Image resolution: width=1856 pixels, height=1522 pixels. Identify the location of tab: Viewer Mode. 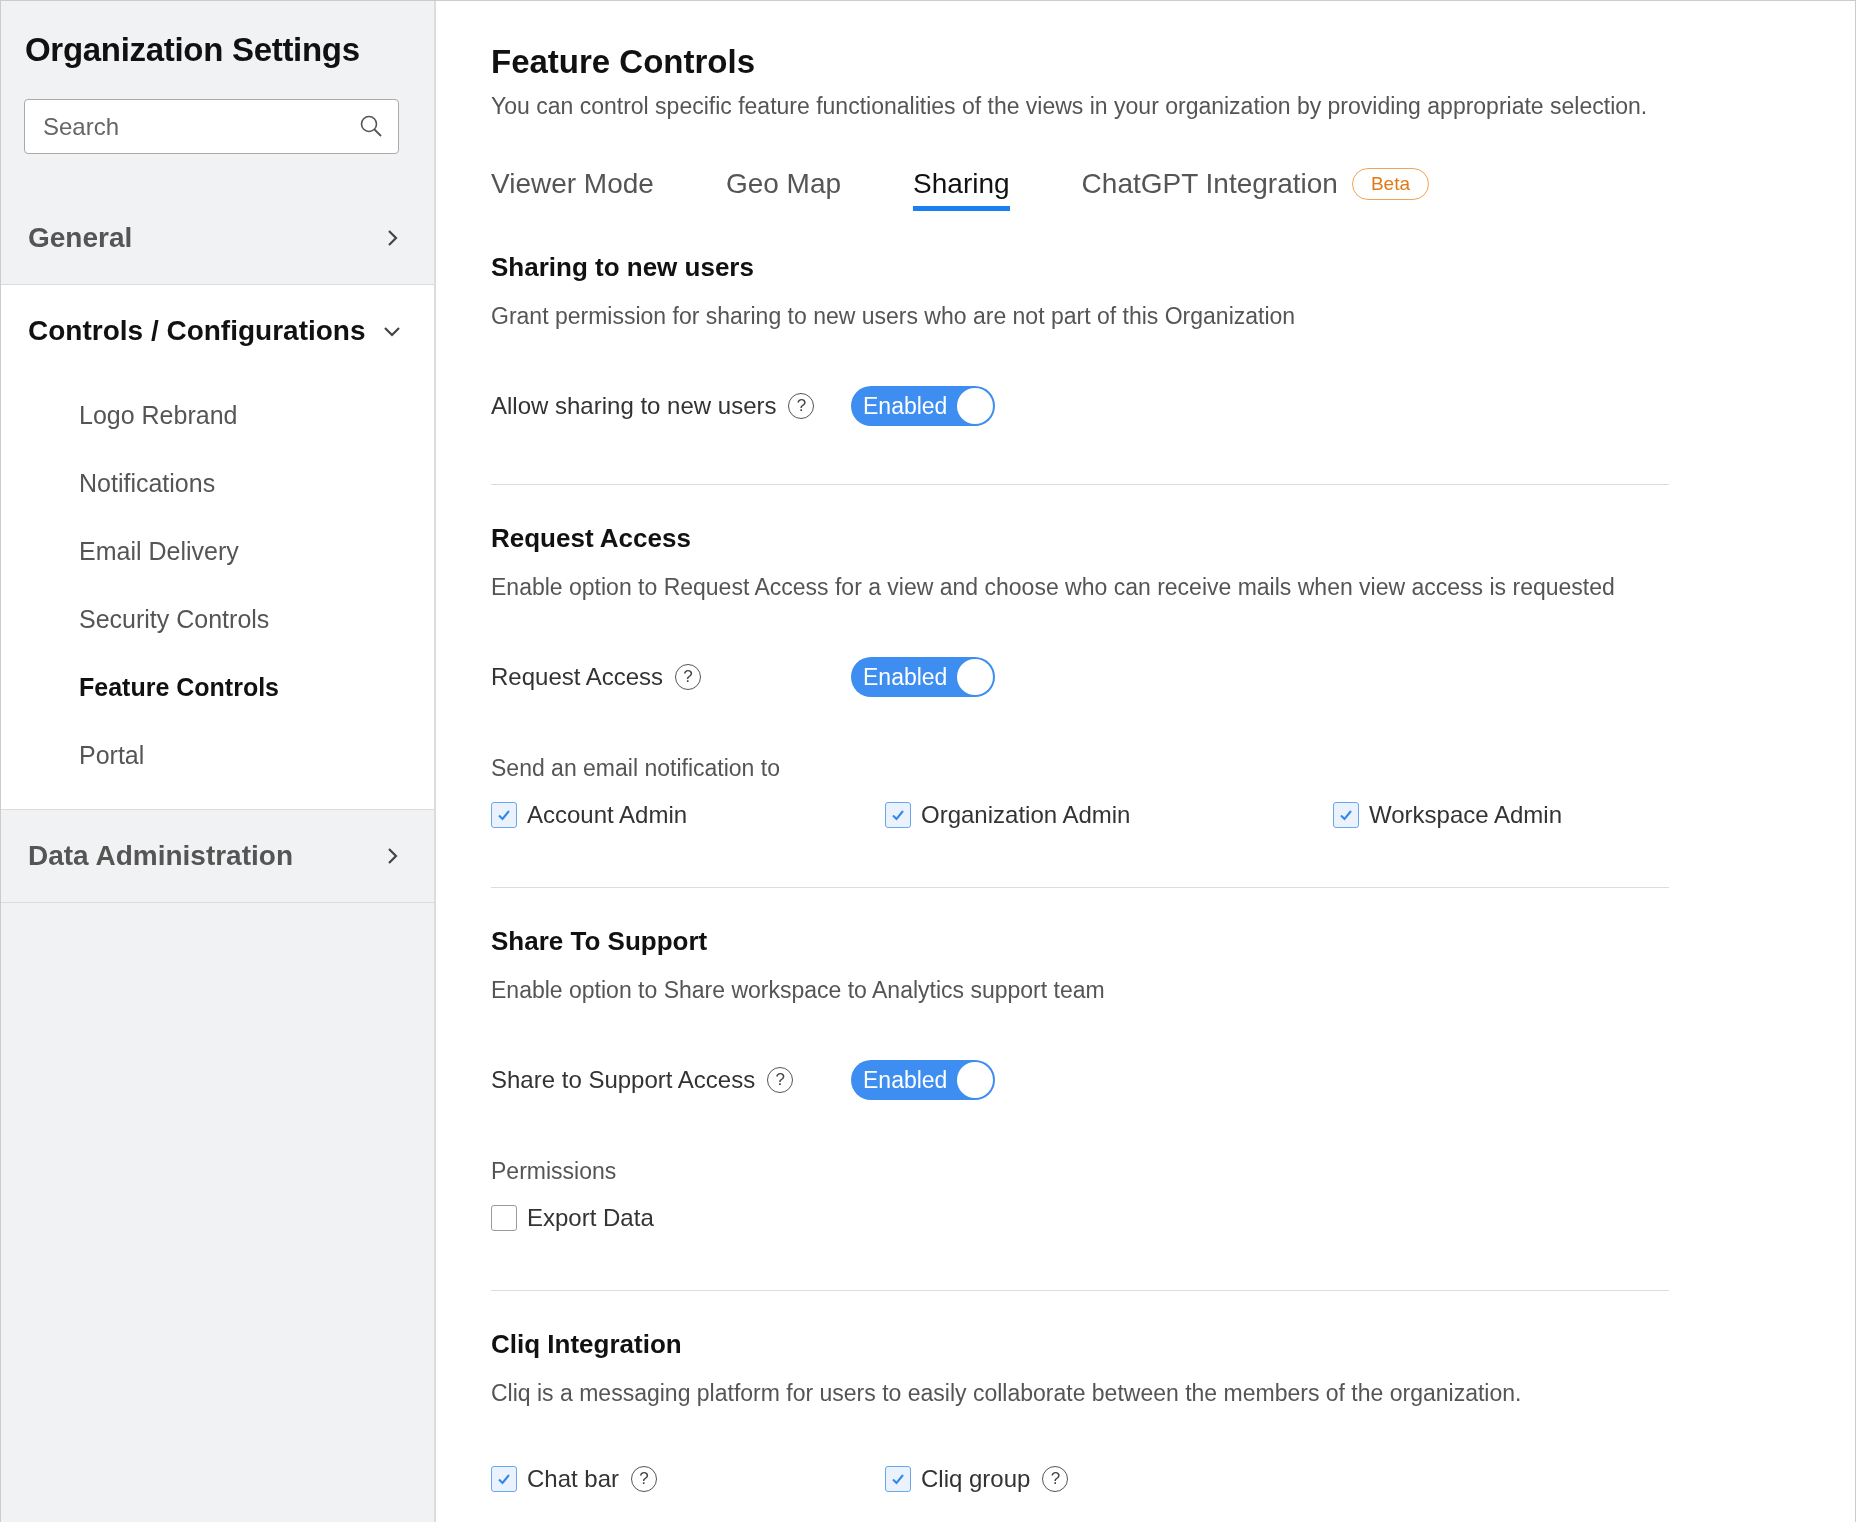
(572, 189).